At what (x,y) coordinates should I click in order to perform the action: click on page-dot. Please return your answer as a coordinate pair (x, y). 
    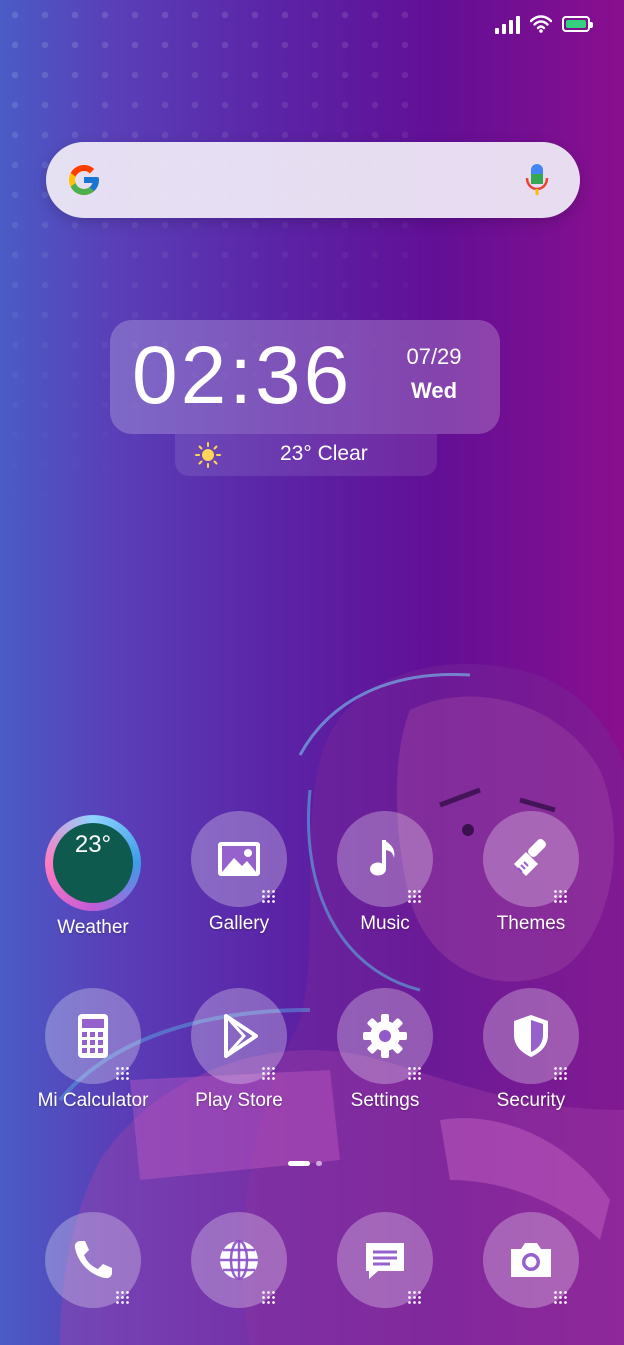
    Looking at the image, I should click on (319, 1163).